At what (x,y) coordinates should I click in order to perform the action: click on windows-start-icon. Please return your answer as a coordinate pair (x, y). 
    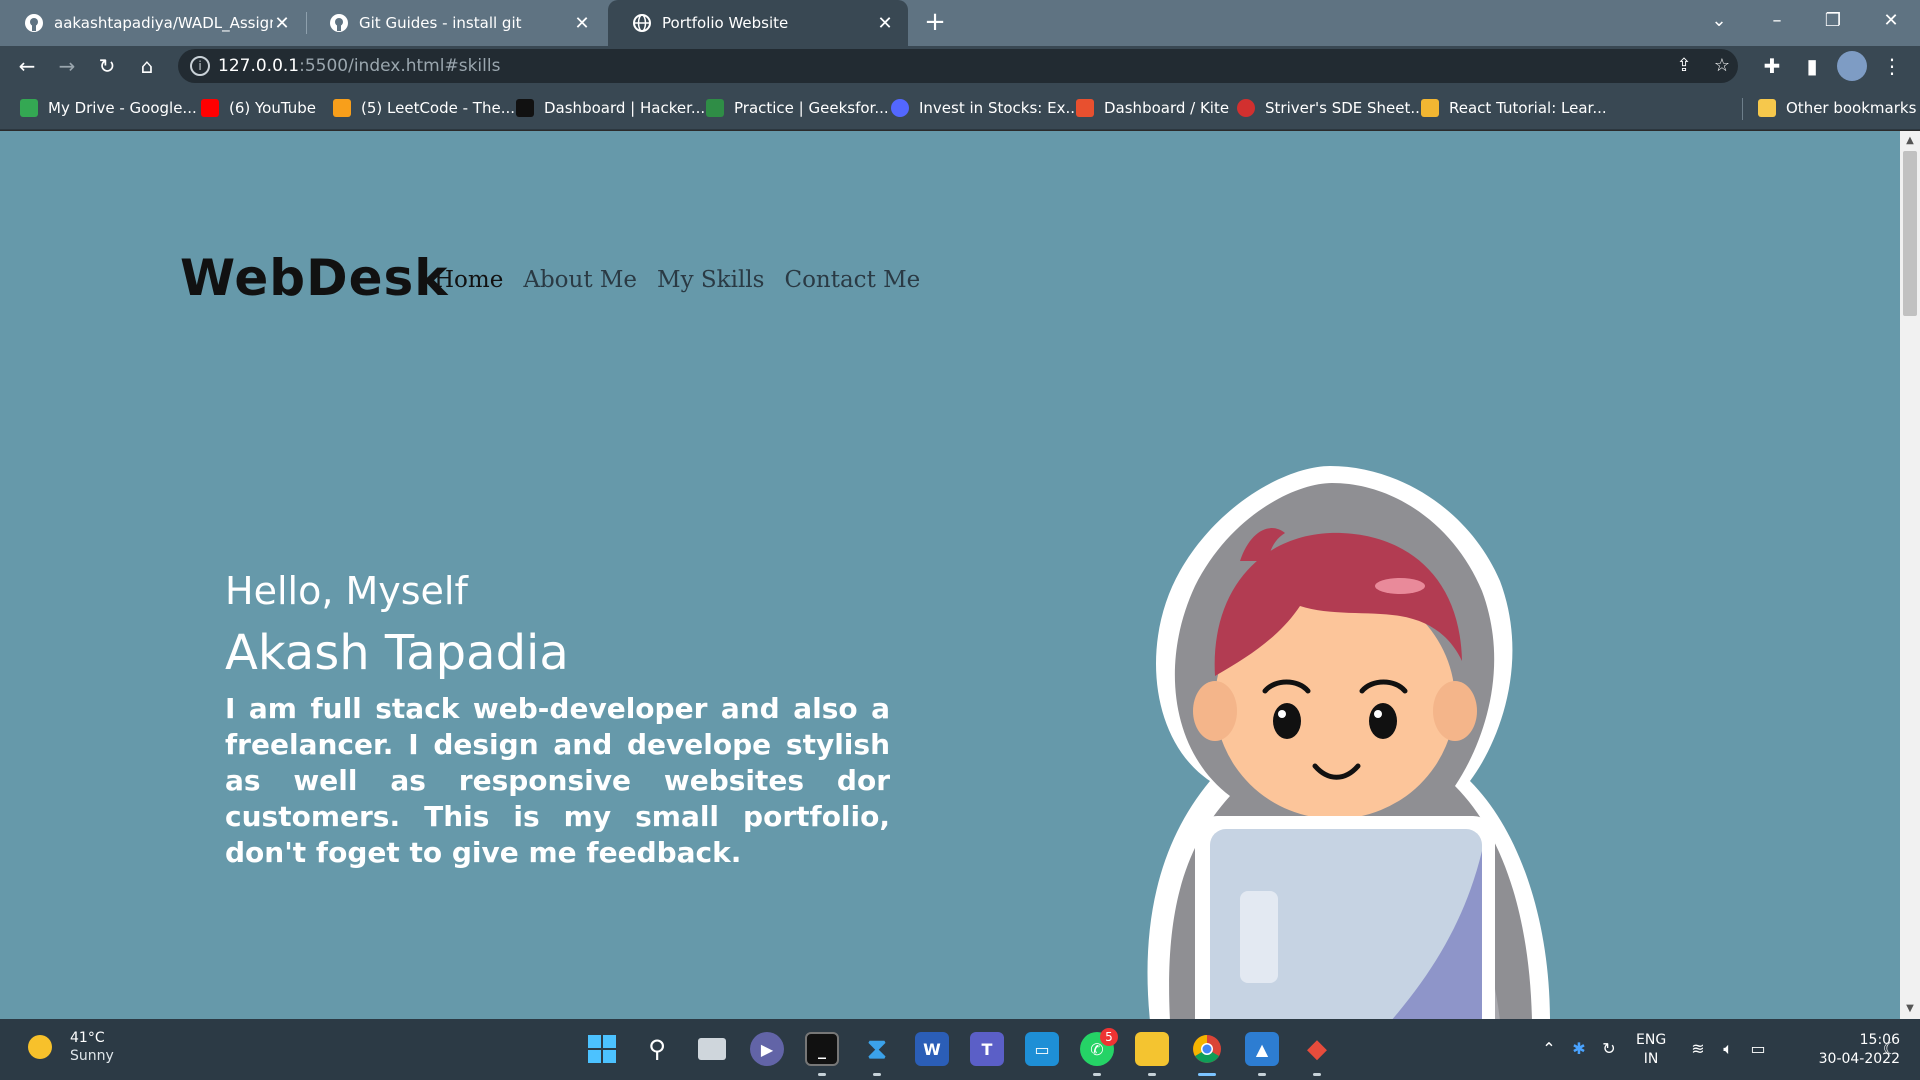
    Looking at the image, I should click on (602, 1049).